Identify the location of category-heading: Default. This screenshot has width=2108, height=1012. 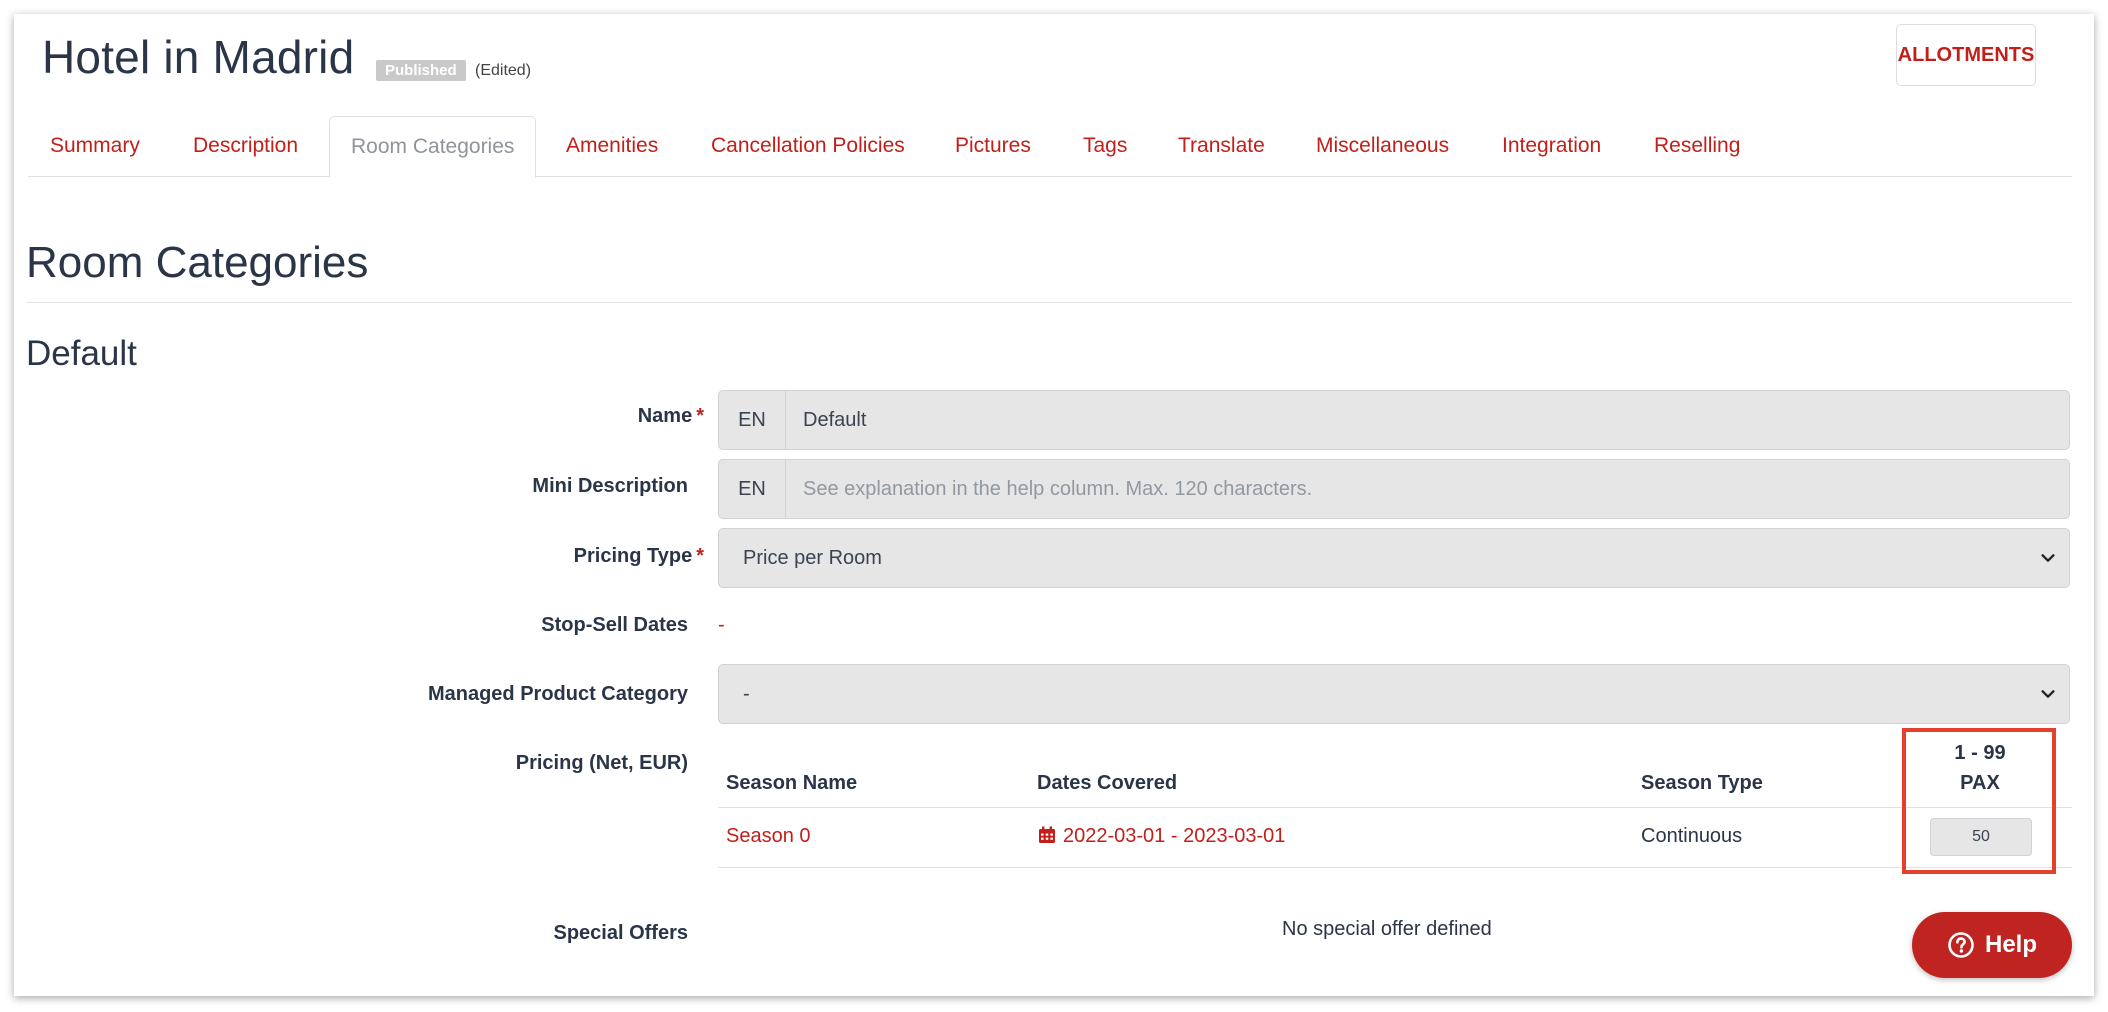
(81, 353).